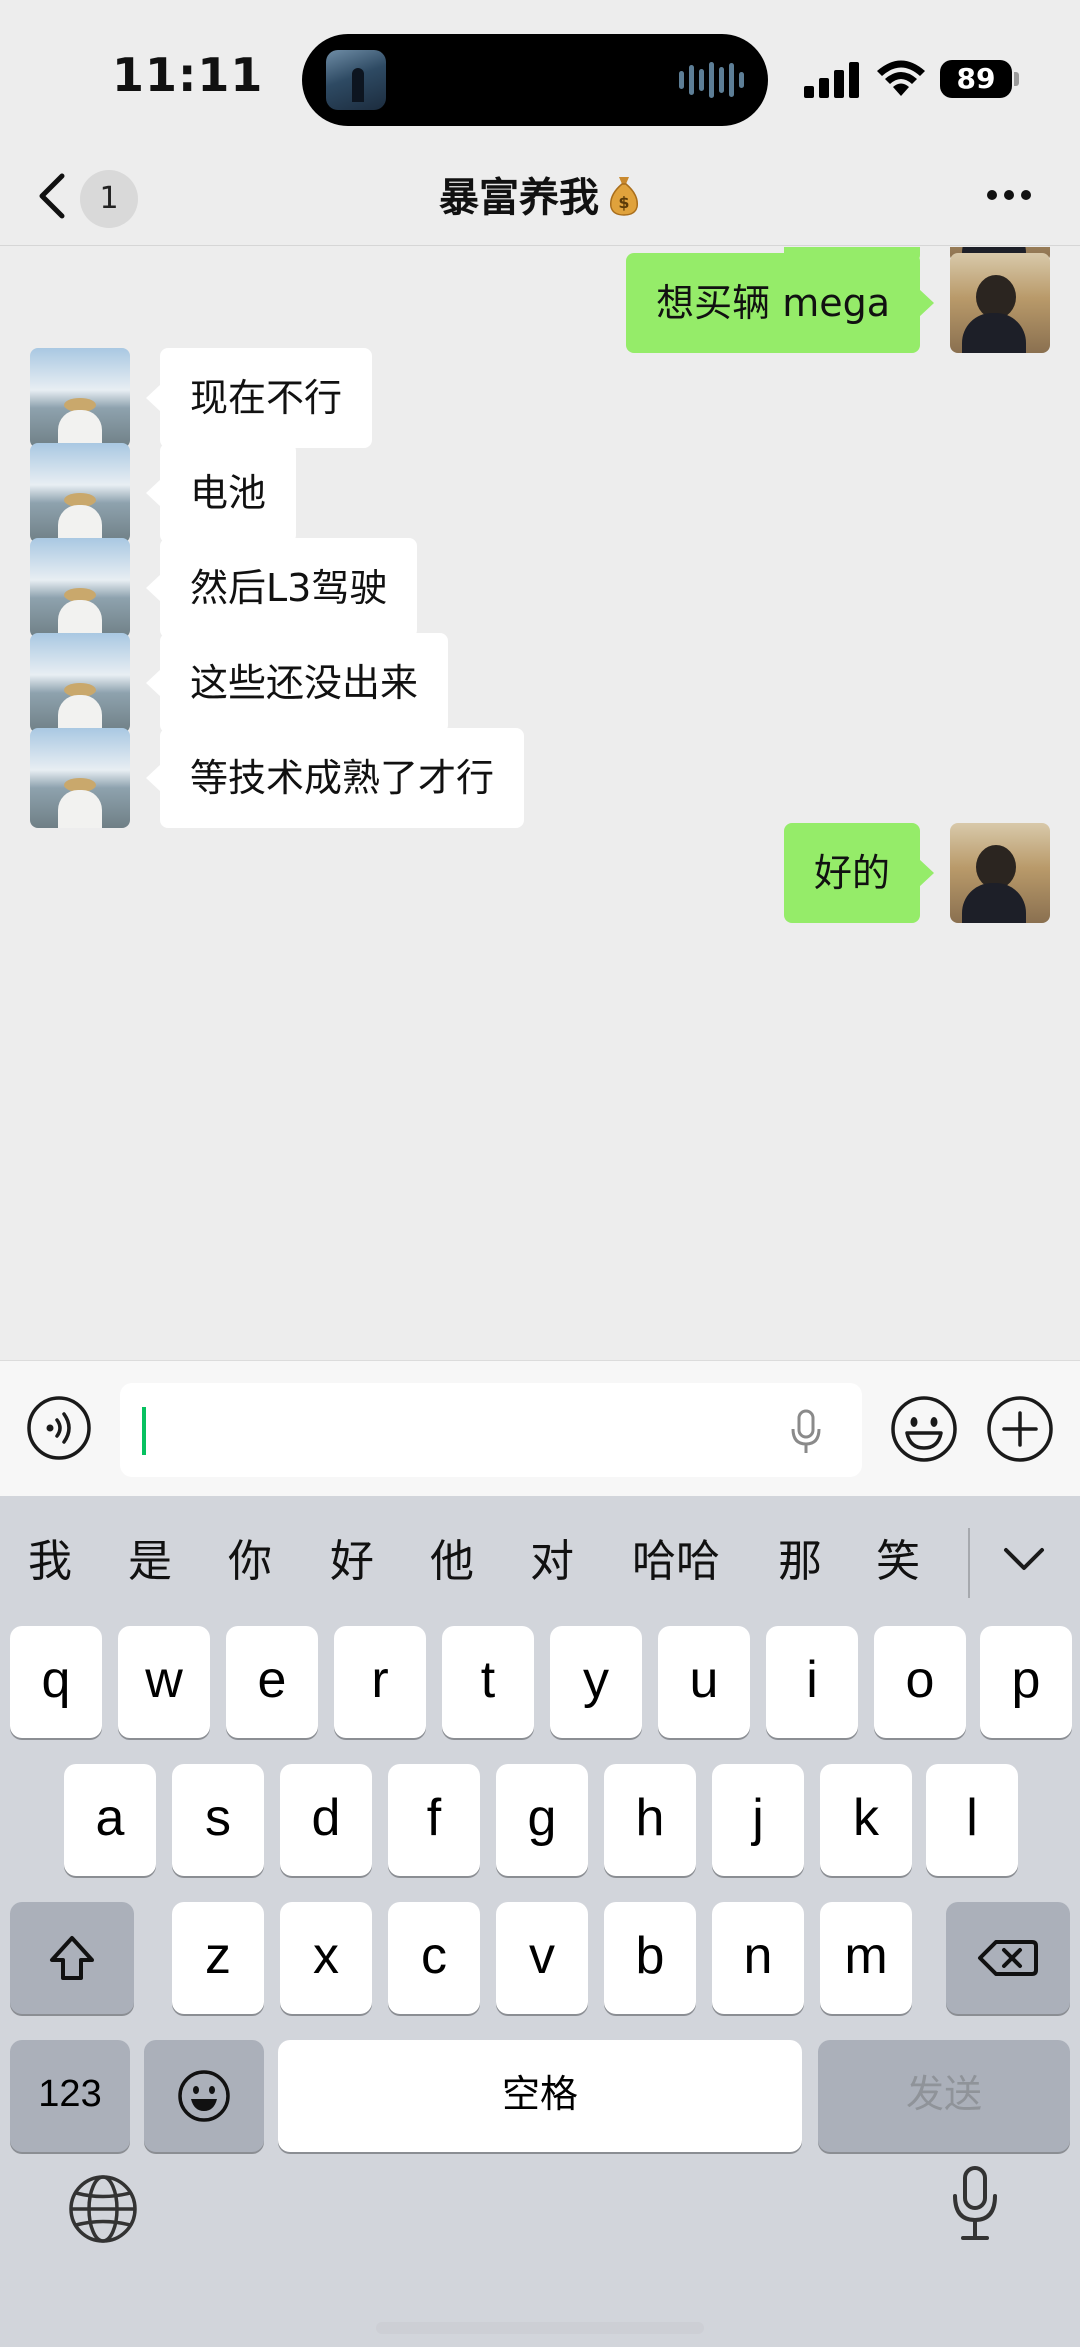 The image size is (1080, 2347). What do you see at coordinates (972, 1820) in the screenshot?
I see `key-l: l` at bounding box center [972, 1820].